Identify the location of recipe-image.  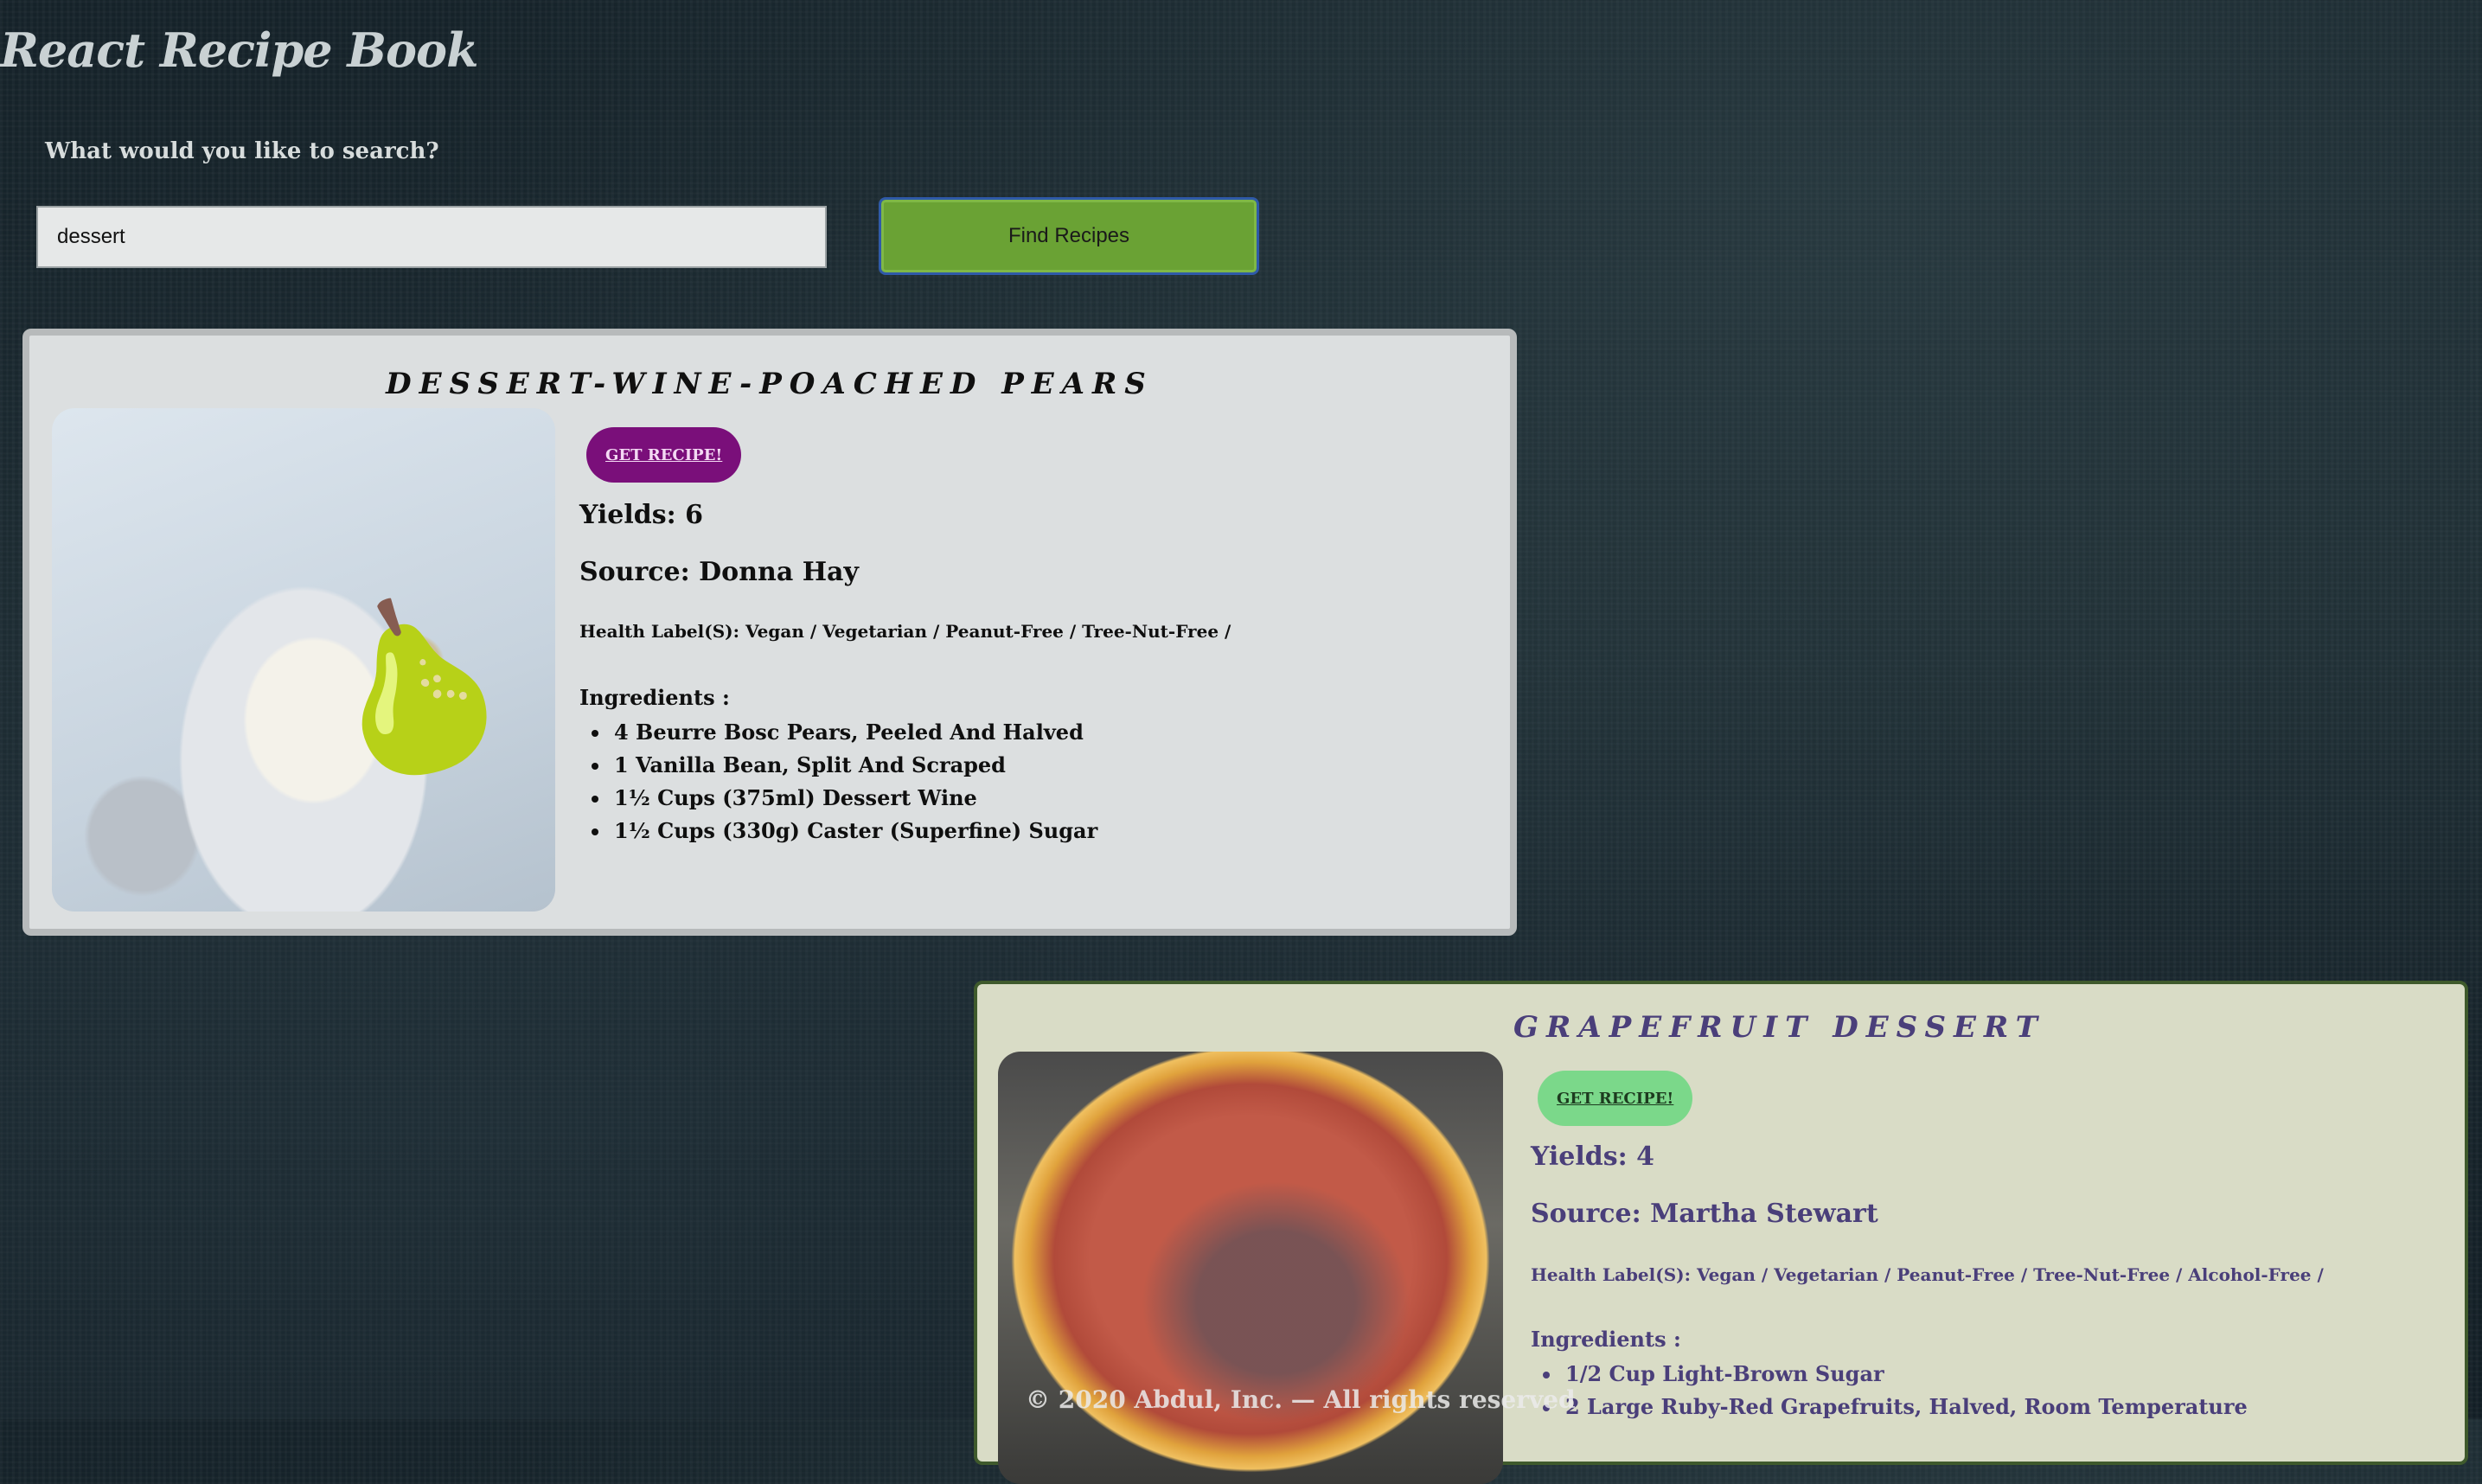
(1250, 1268).